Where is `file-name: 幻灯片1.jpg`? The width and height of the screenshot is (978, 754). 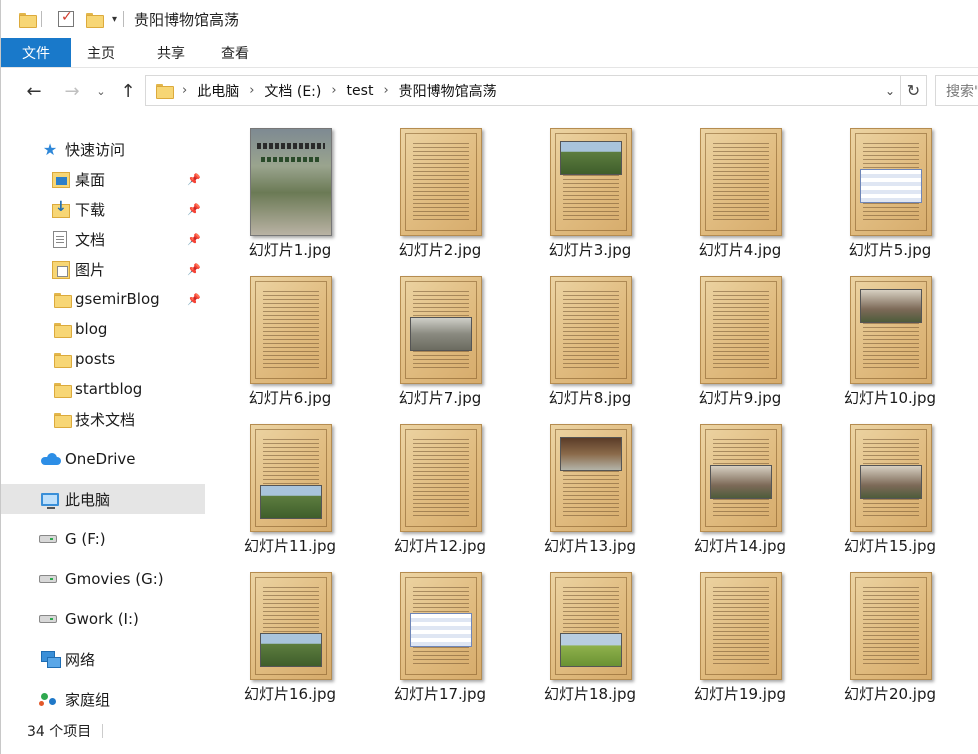 file-name: 幻灯片1.jpg is located at coordinates (290, 250).